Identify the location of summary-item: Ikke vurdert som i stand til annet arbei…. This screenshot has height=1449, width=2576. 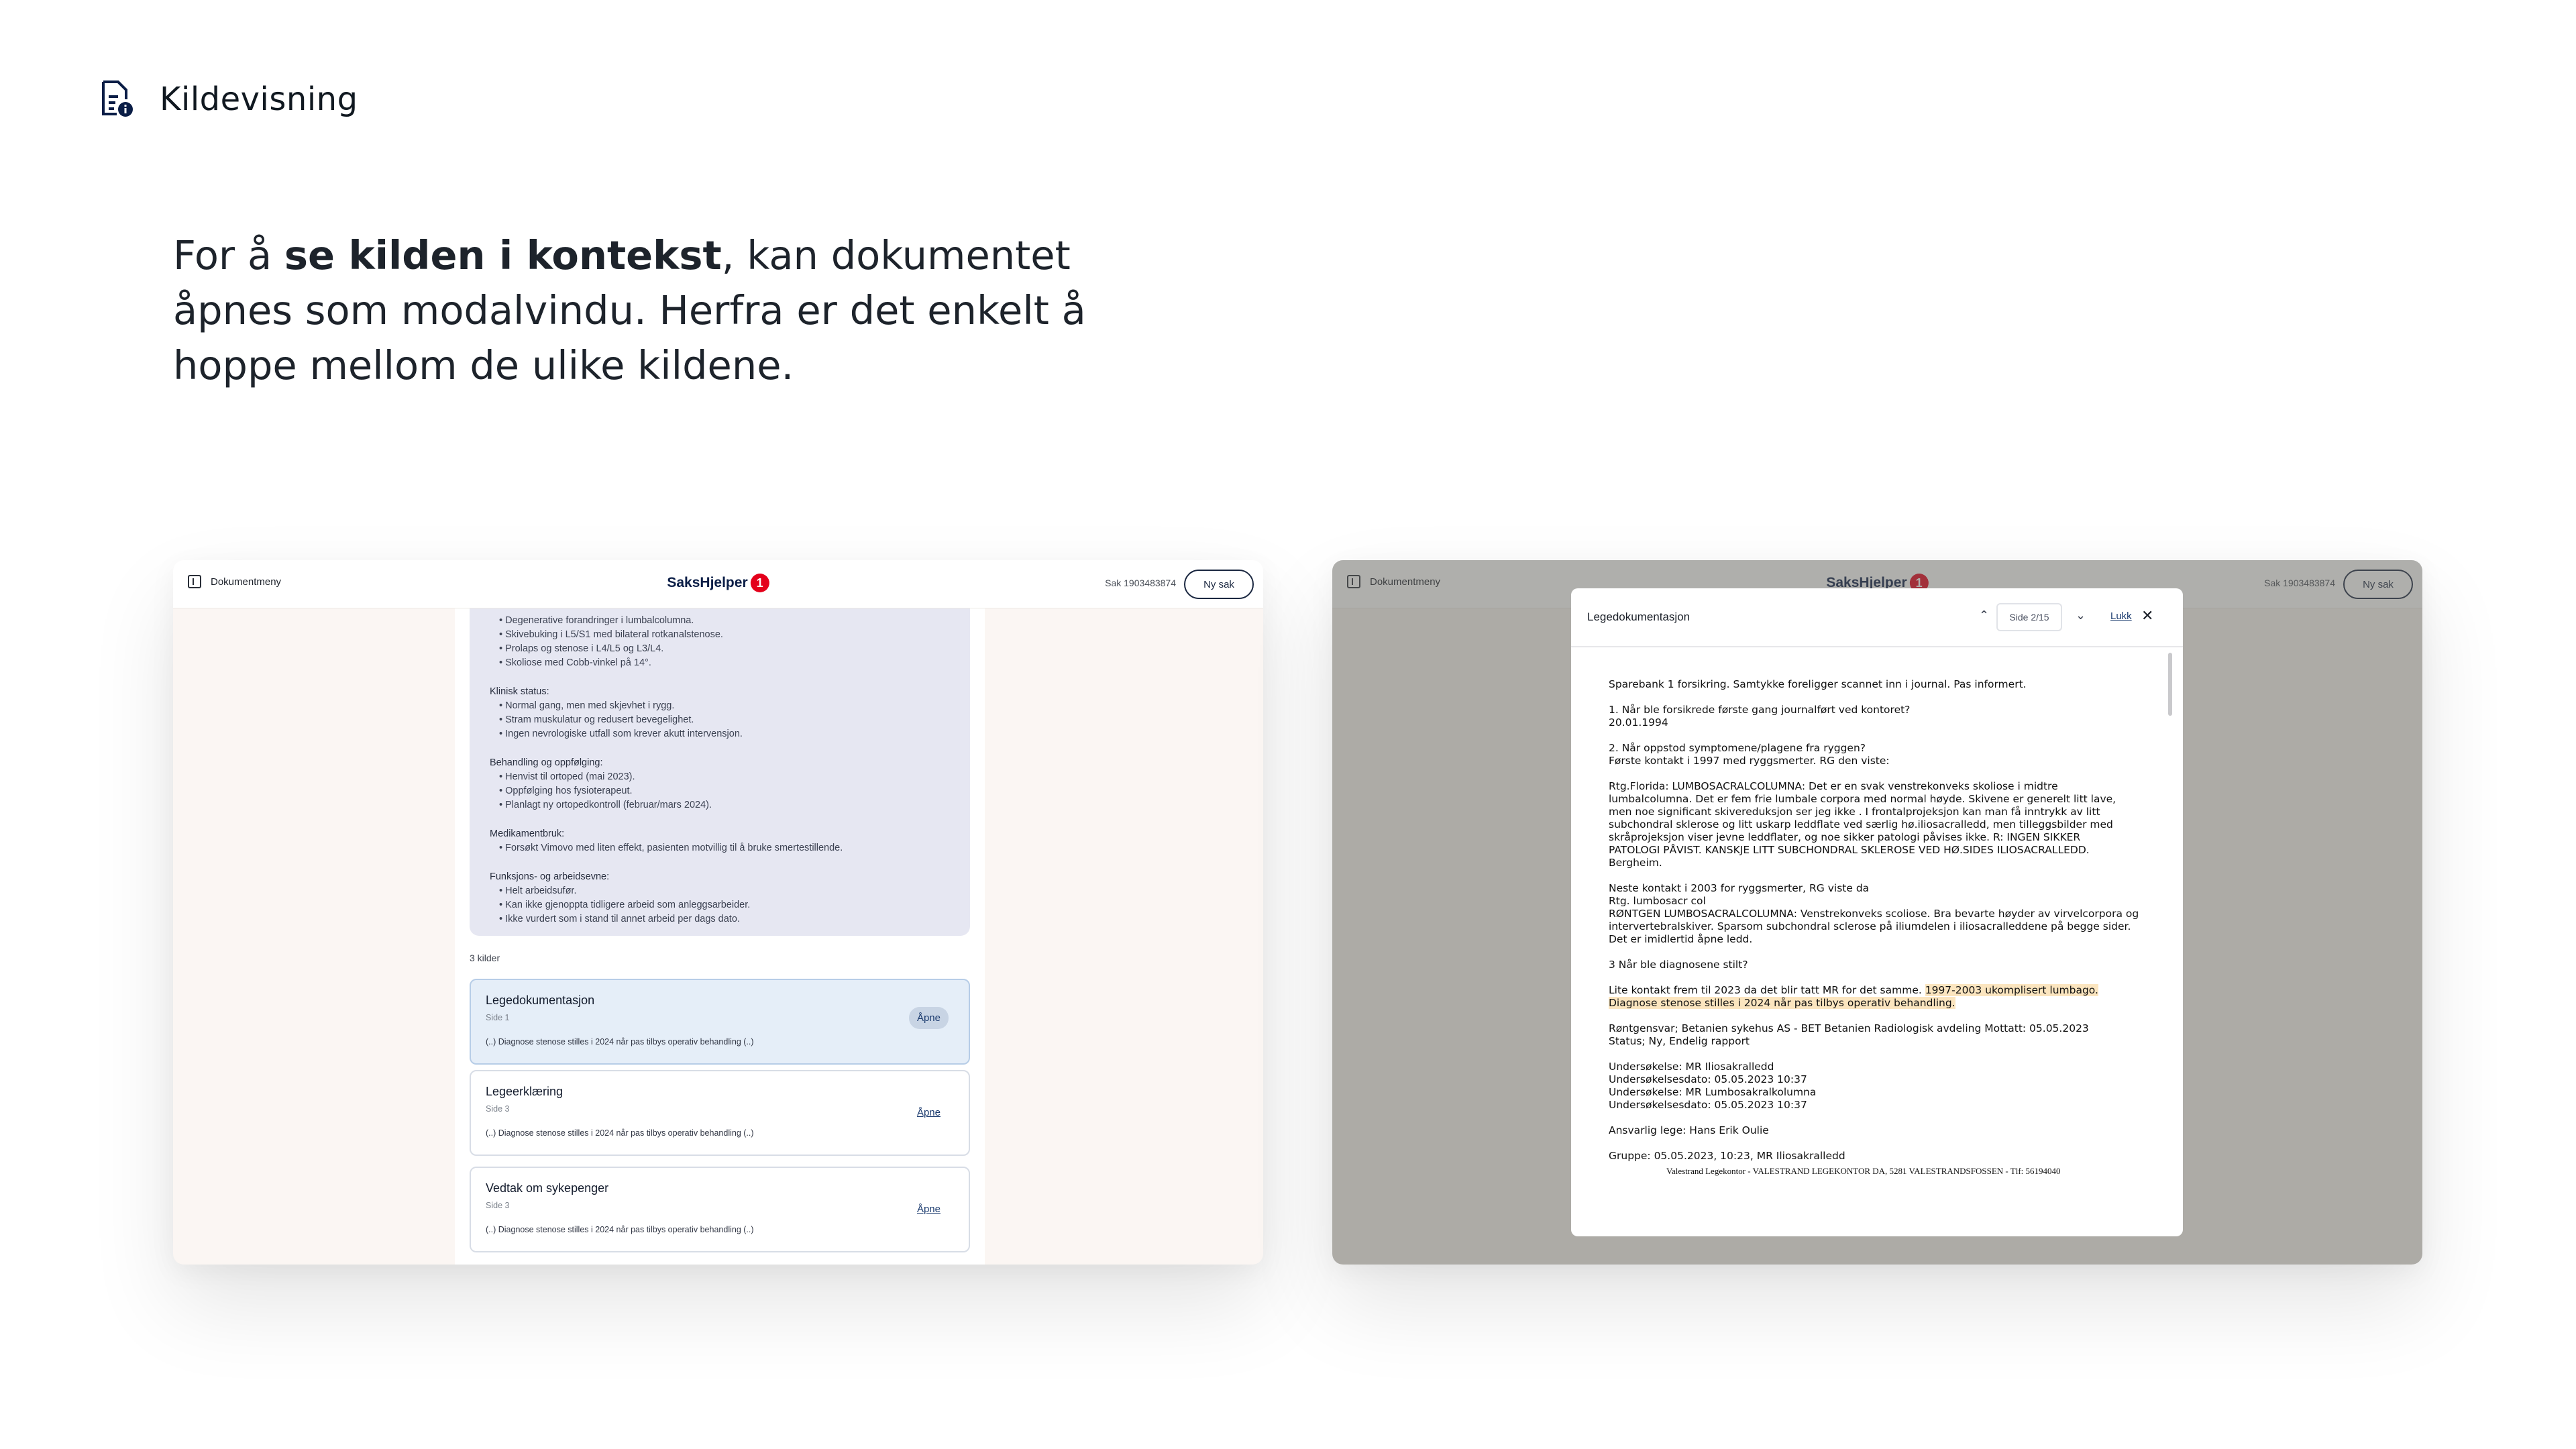
(724, 919).